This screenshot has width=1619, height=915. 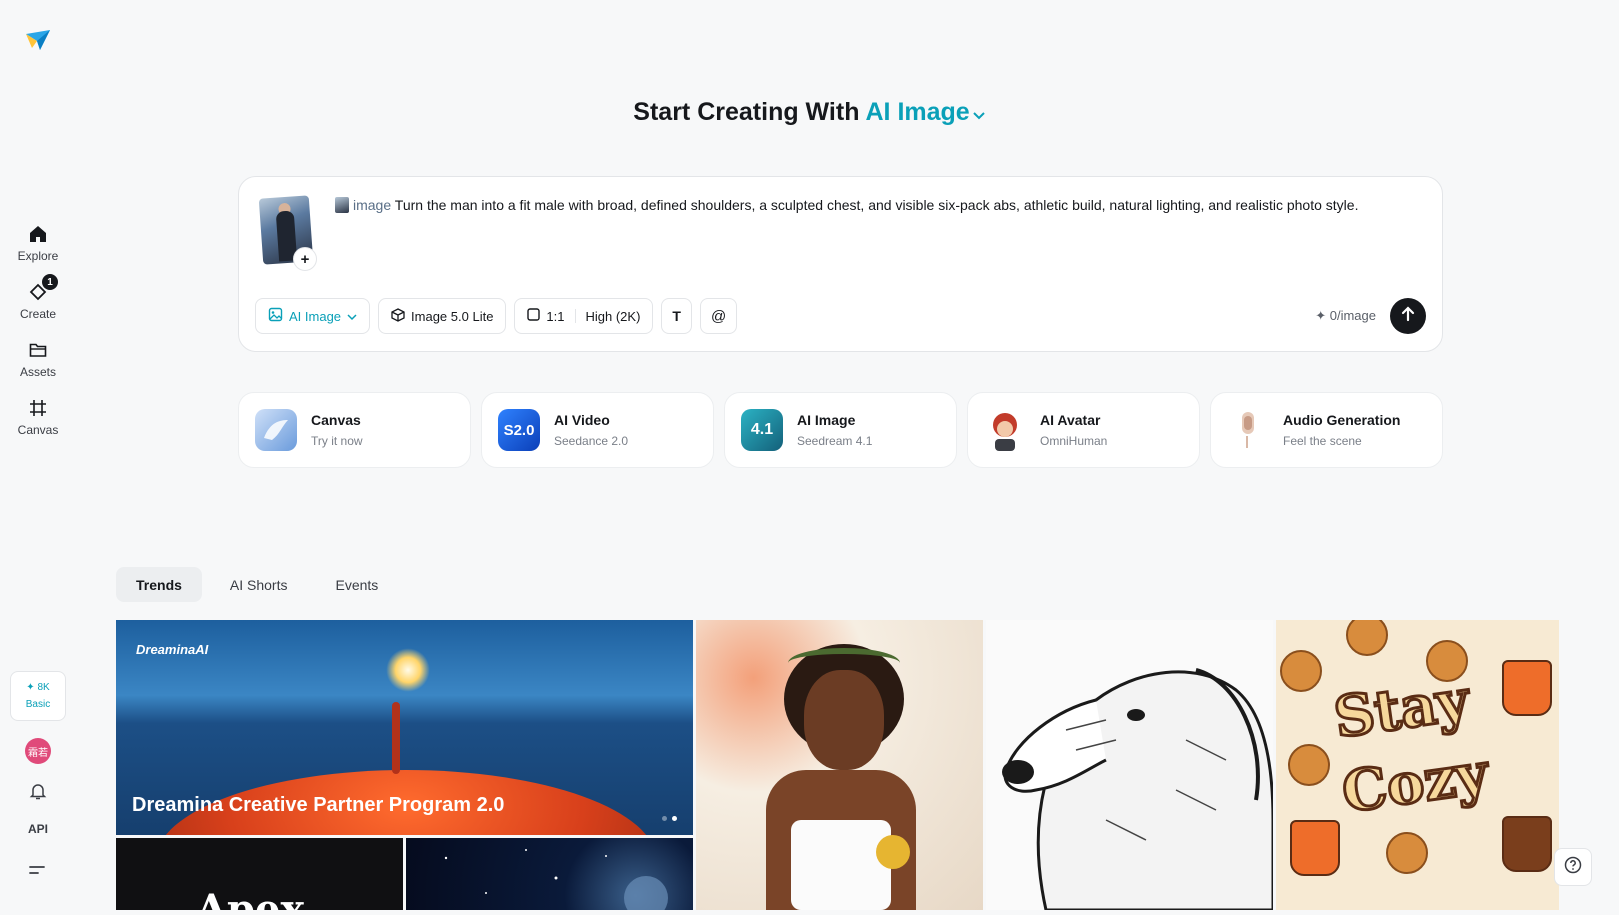 I want to click on gallery-tile-athlete, so click(x=839, y=765).